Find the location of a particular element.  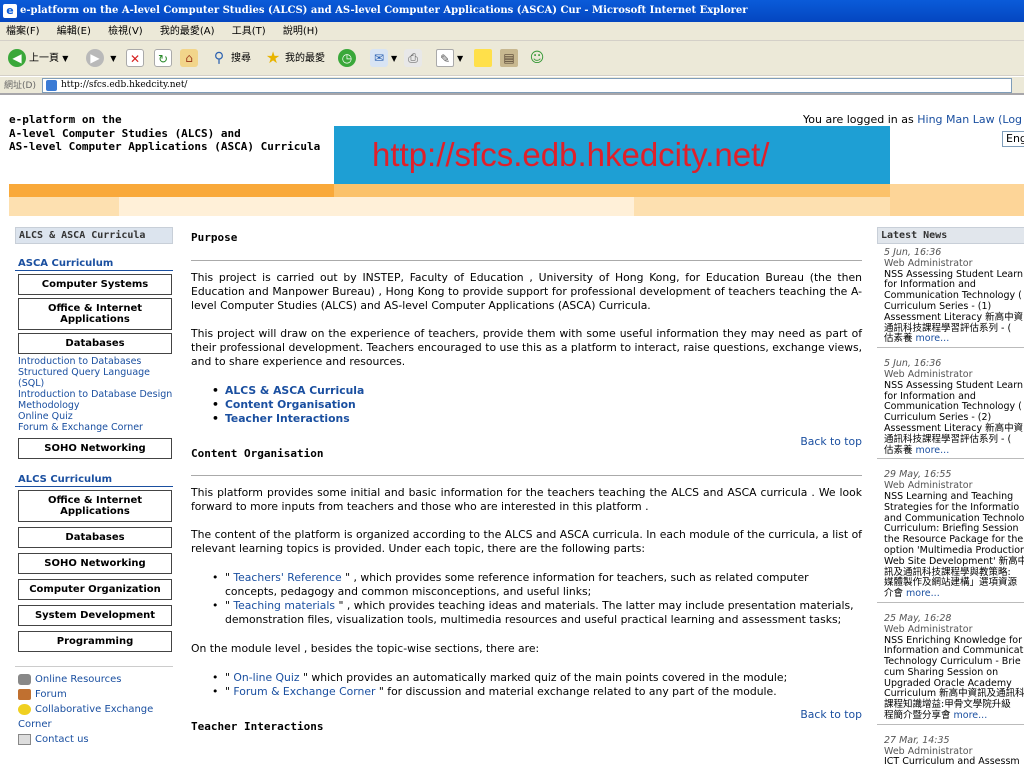

history-button: ◷ is located at coordinates (348, 59).